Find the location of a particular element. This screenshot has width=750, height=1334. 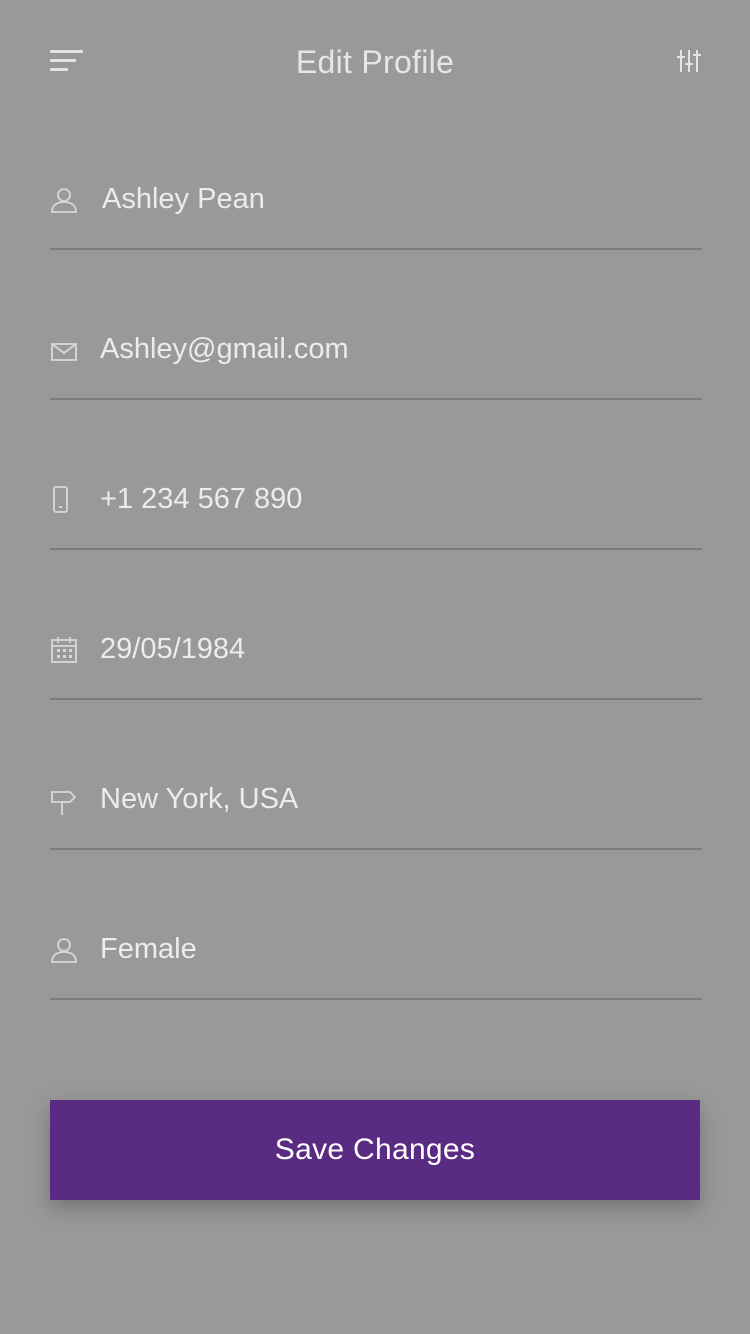

save-changes-label: Save Changes is located at coordinates (375, 1149).